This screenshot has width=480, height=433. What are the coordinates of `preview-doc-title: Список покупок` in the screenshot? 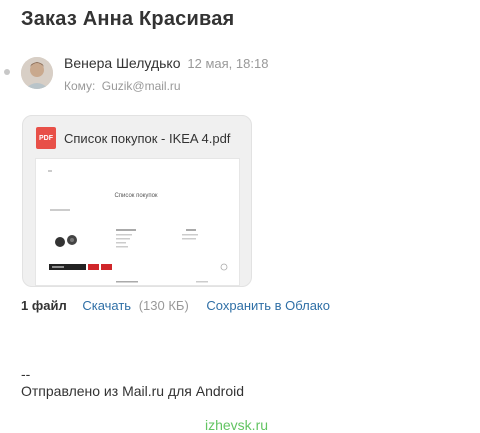 It's located at (135, 196).